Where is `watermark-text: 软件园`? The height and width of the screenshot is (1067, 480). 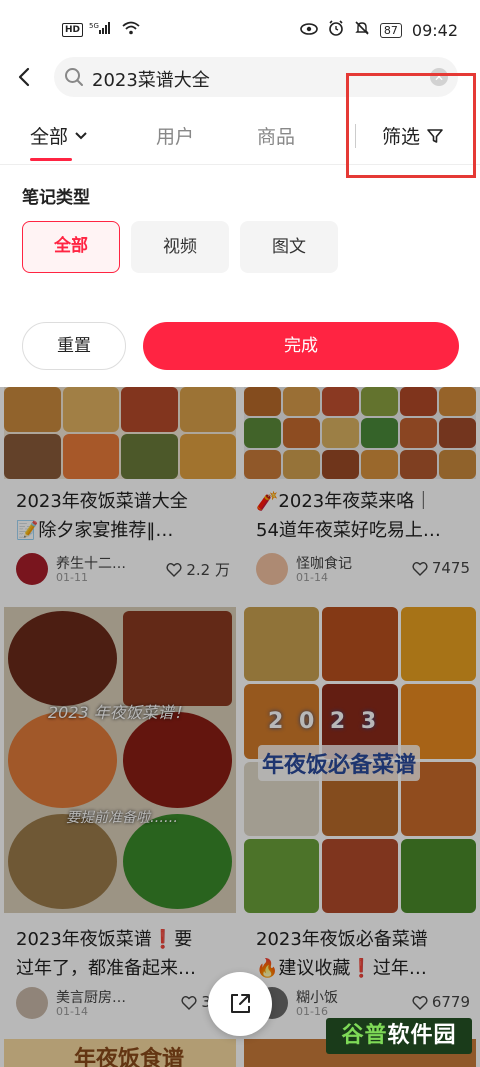
watermark-text: 软件园 is located at coordinates (422, 1035).